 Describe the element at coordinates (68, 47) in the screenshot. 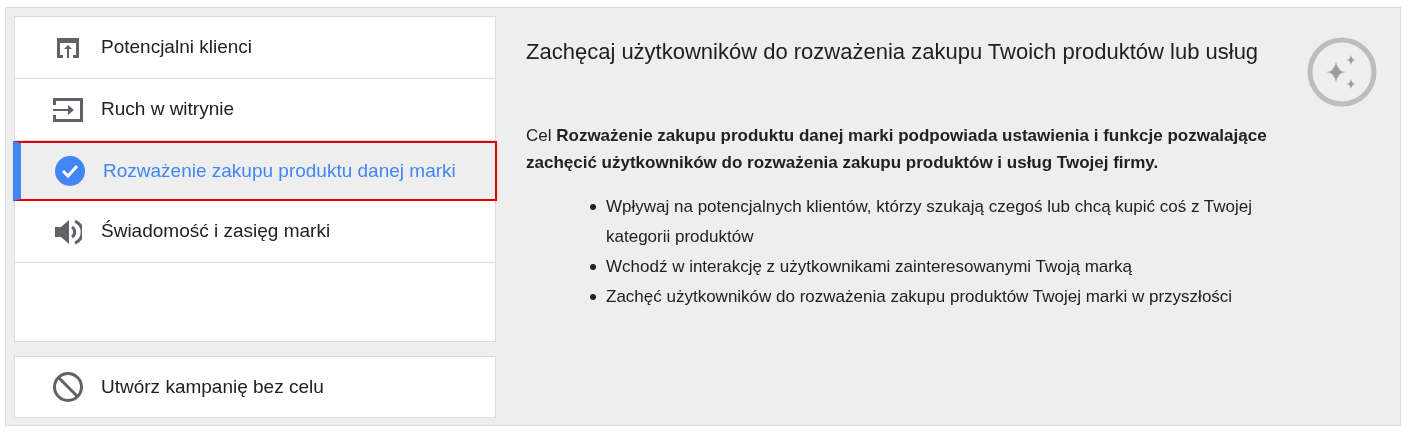

I see `upload-icon` at that location.